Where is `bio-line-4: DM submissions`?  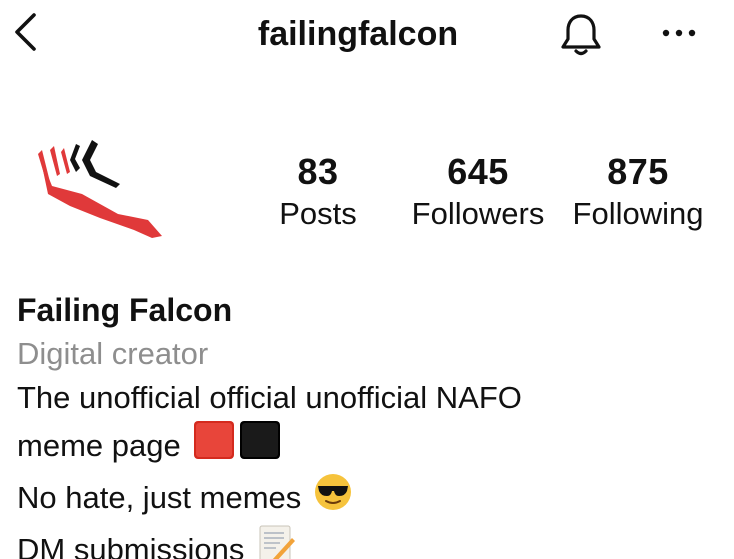
bio-line-4: DM submissions is located at coordinates (367, 541).